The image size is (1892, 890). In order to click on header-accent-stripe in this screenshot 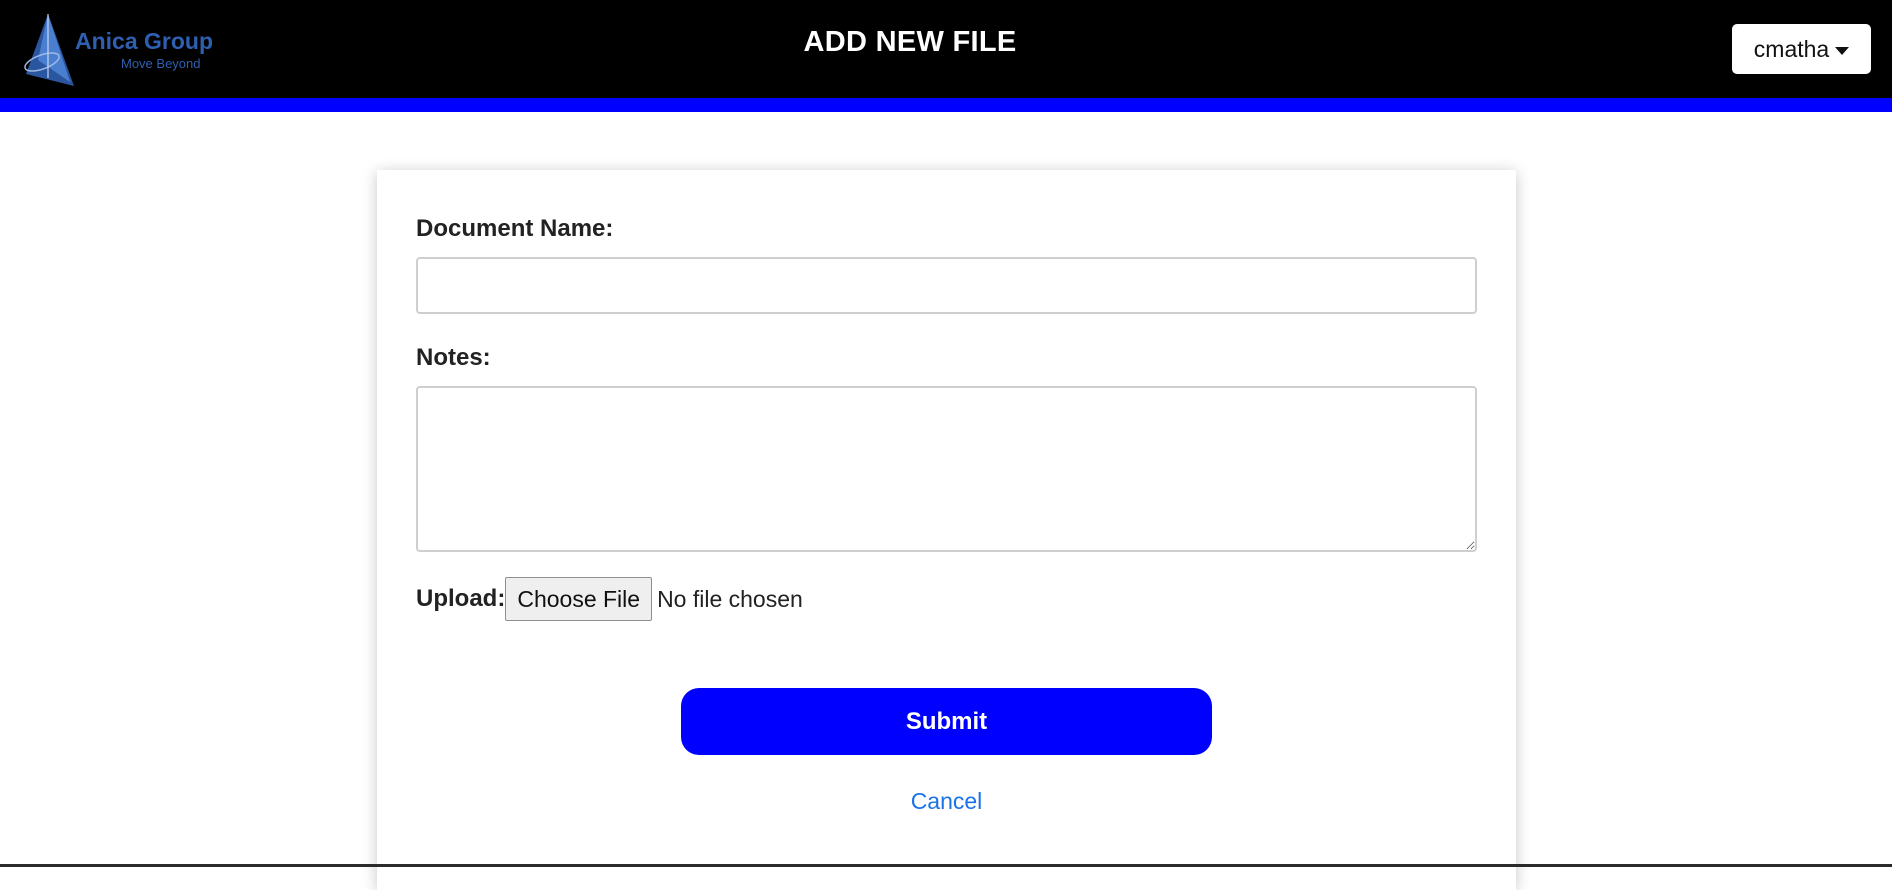, I will do `click(946, 105)`.